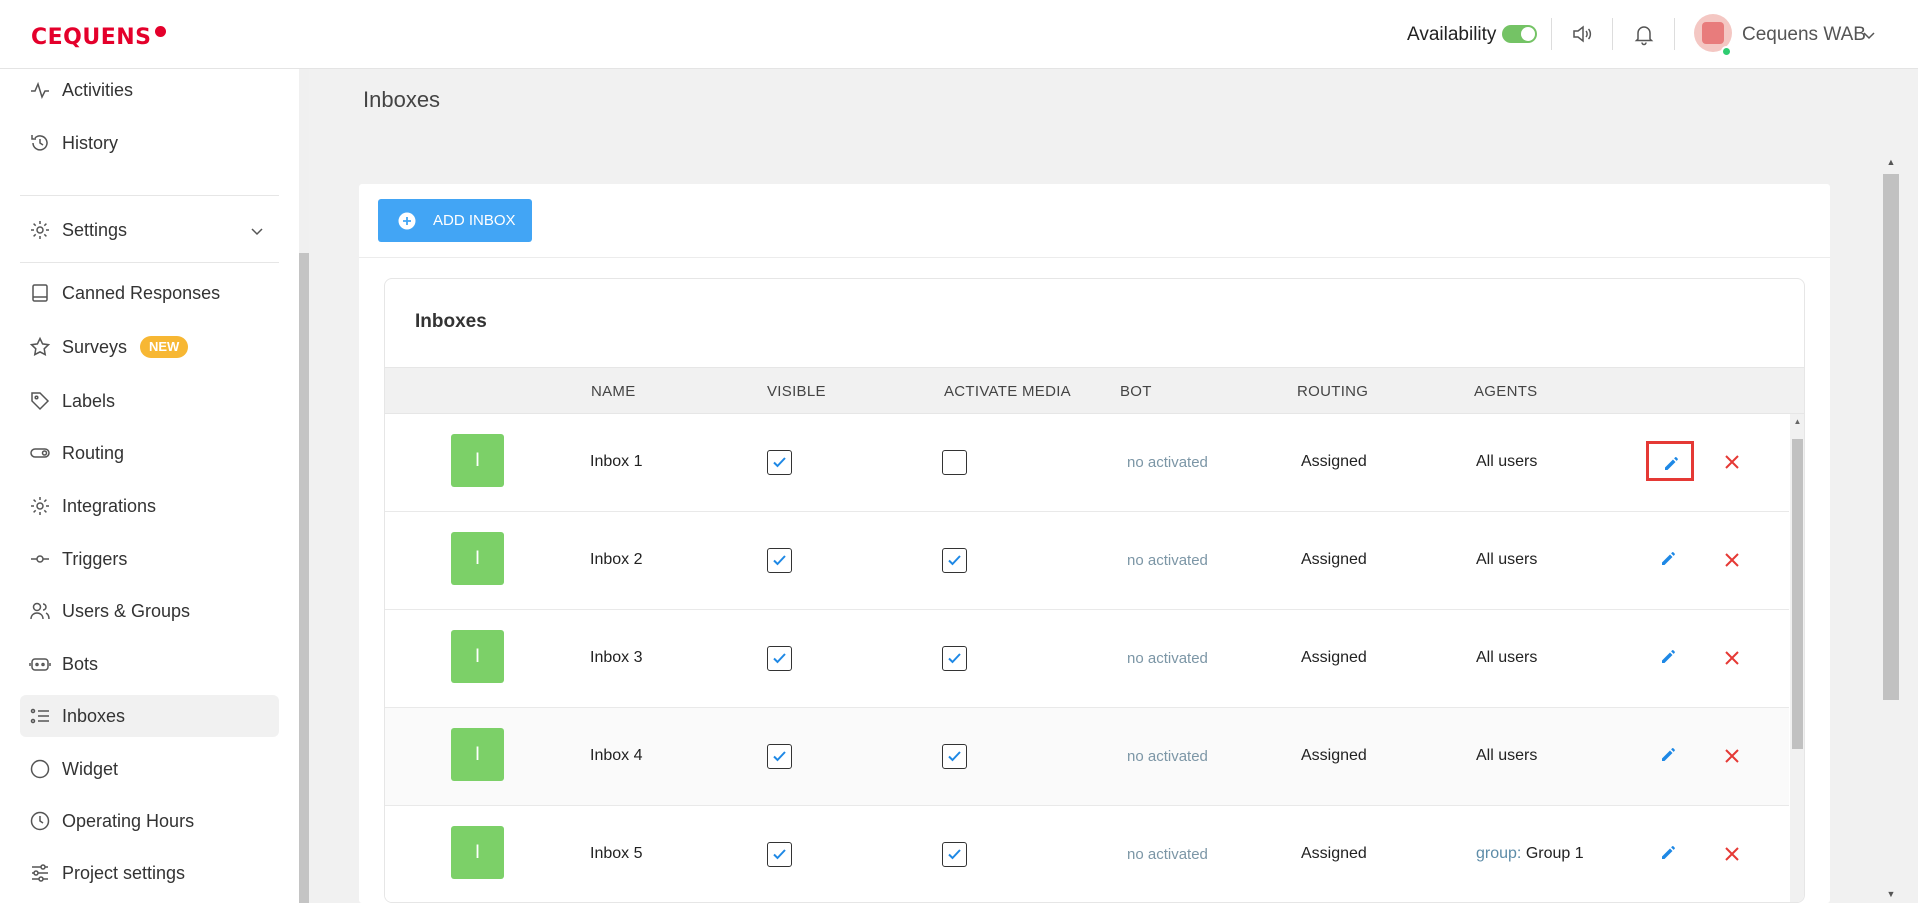 This screenshot has width=1918, height=903. What do you see at coordinates (149, 143) in the screenshot?
I see `sidebar-item-history: History` at bounding box center [149, 143].